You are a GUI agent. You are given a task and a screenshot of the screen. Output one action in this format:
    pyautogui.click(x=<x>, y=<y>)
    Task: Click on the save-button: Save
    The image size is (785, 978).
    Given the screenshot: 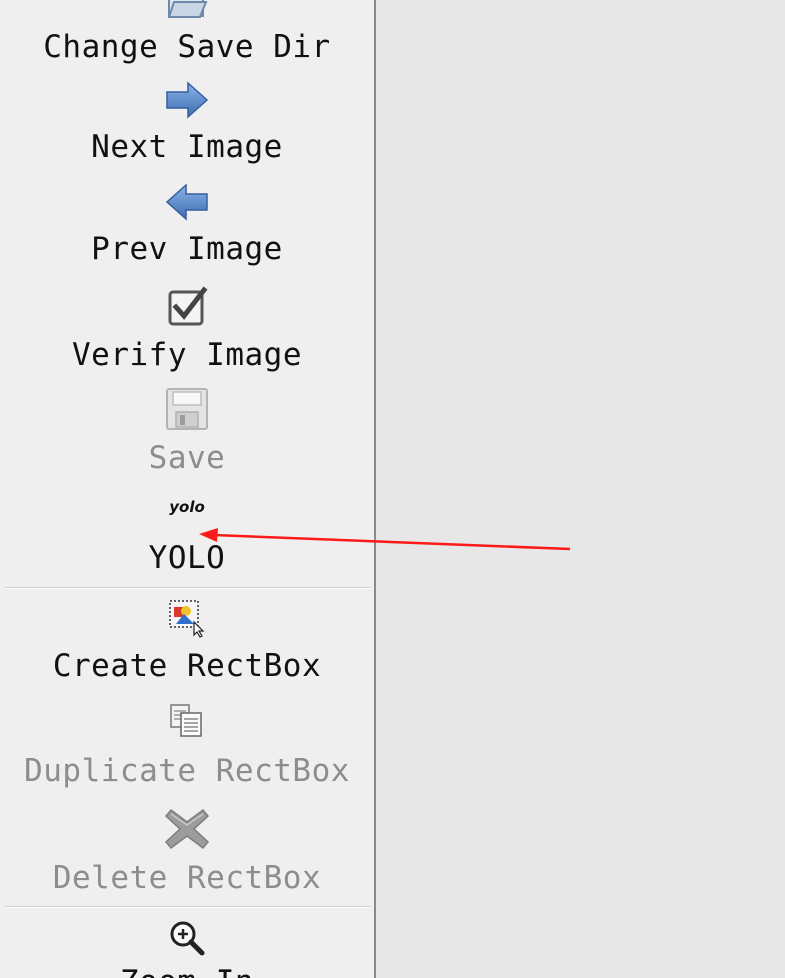 What is the action you would take?
    pyautogui.click(x=187, y=434)
    